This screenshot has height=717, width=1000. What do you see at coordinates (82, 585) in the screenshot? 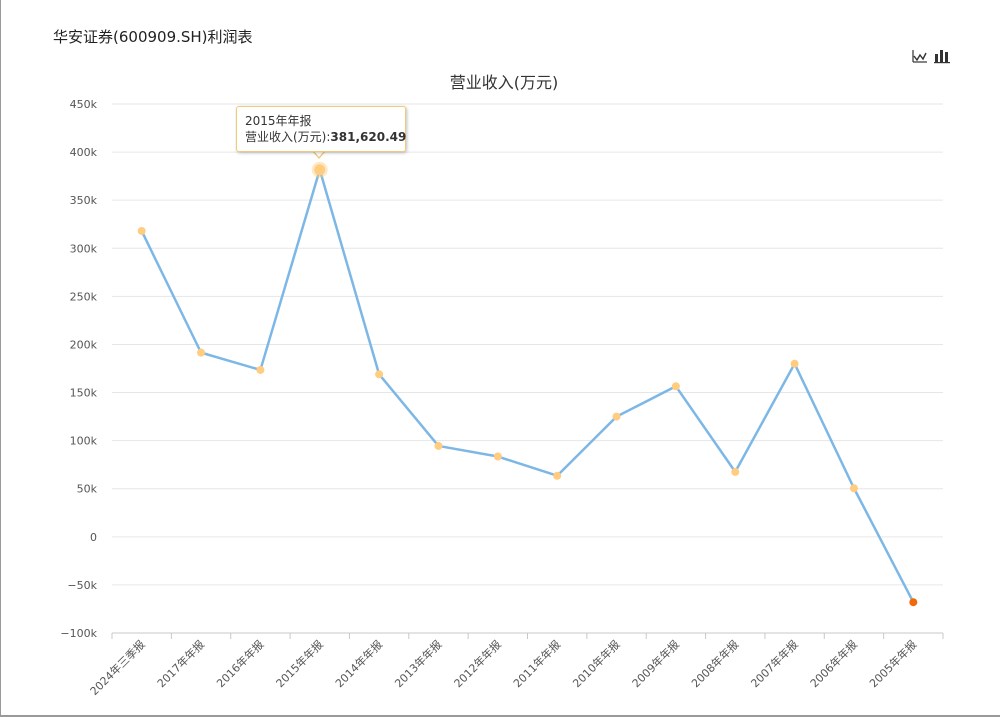
I see `y-tick-label: −50k` at bounding box center [82, 585].